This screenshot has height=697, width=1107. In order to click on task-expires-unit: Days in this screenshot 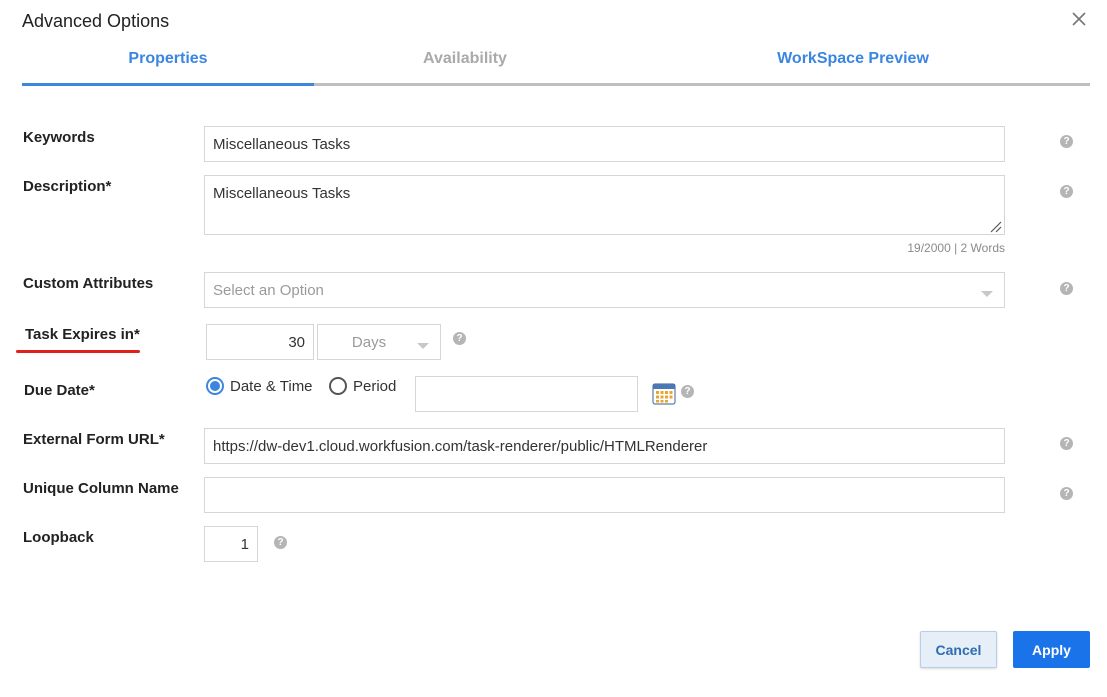, I will do `click(369, 342)`.